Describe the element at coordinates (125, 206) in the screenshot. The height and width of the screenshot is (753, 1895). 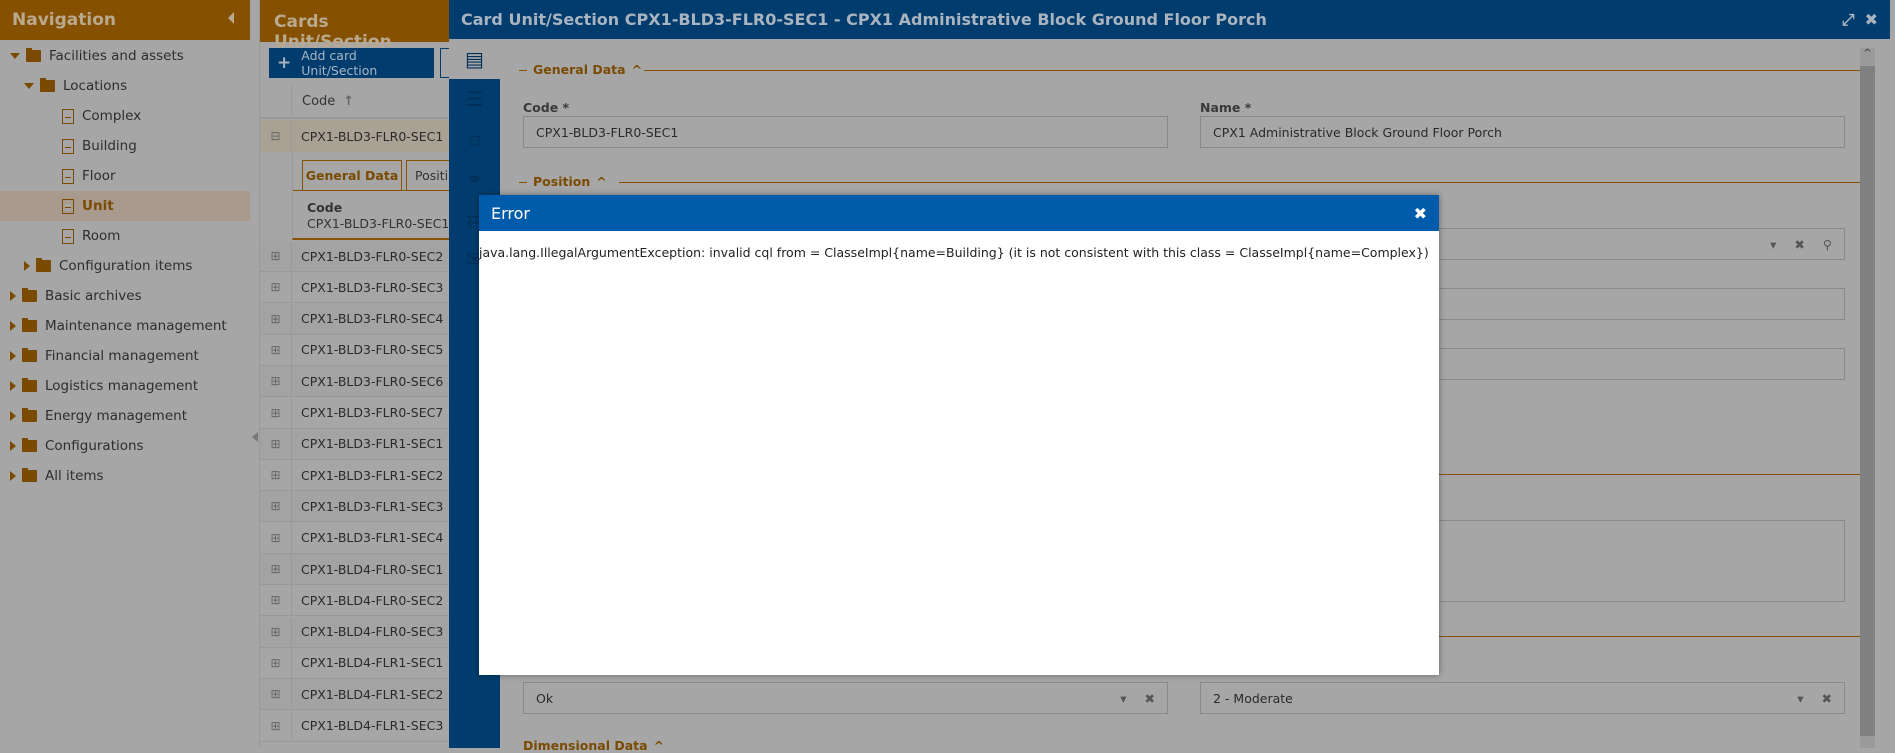
I see `nav-item: Unit` at that location.